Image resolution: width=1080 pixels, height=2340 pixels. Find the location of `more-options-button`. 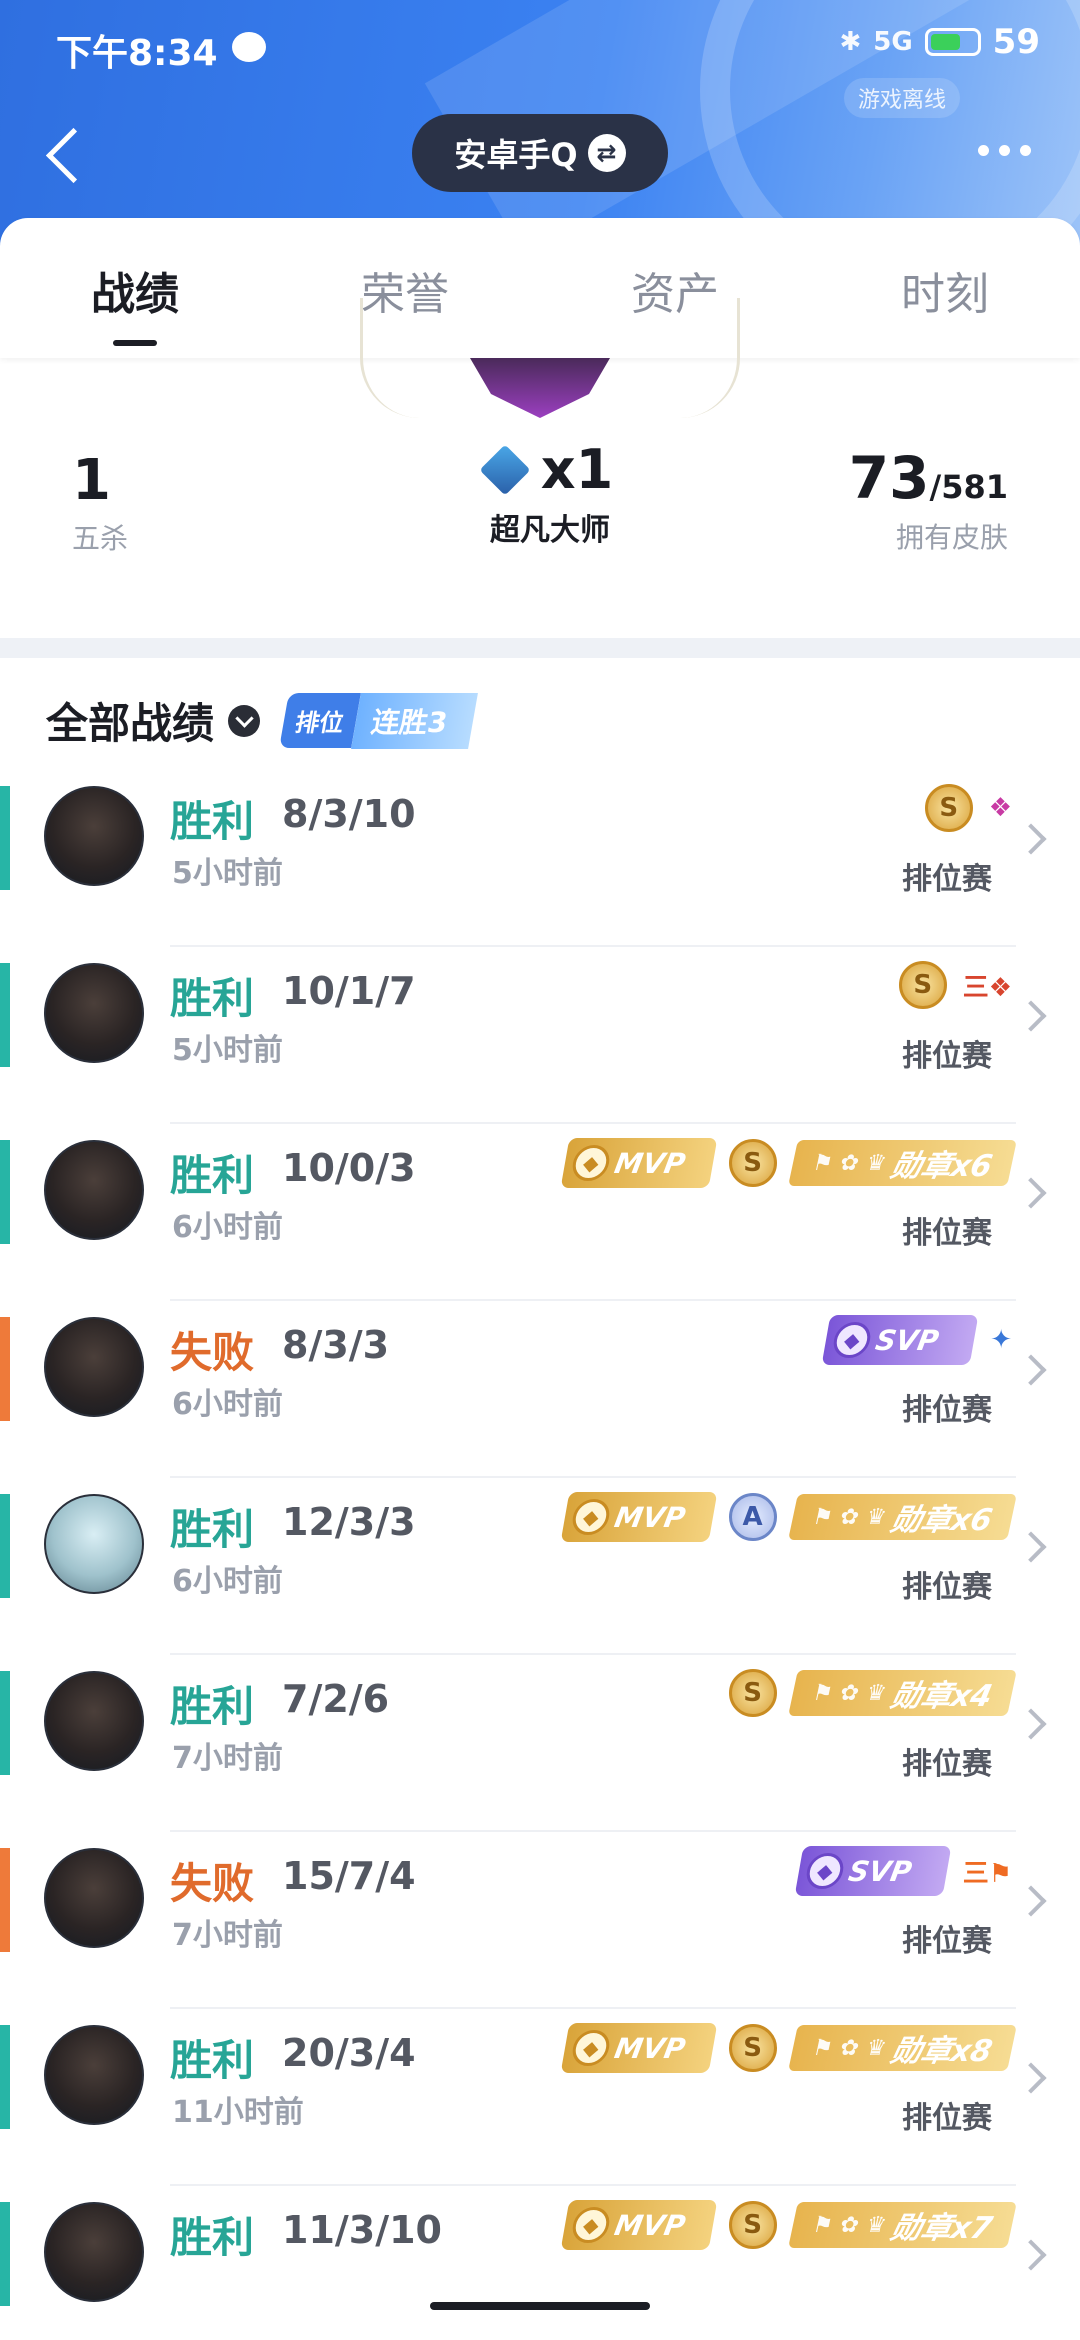

more-options-button is located at coordinates (1004, 150).